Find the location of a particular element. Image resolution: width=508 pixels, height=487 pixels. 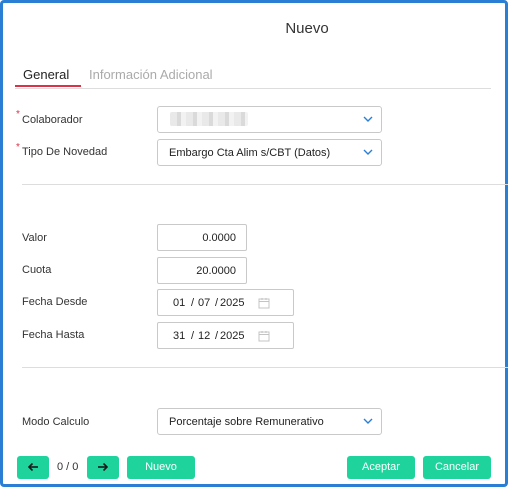

previous-button is located at coordinates (33, 467).